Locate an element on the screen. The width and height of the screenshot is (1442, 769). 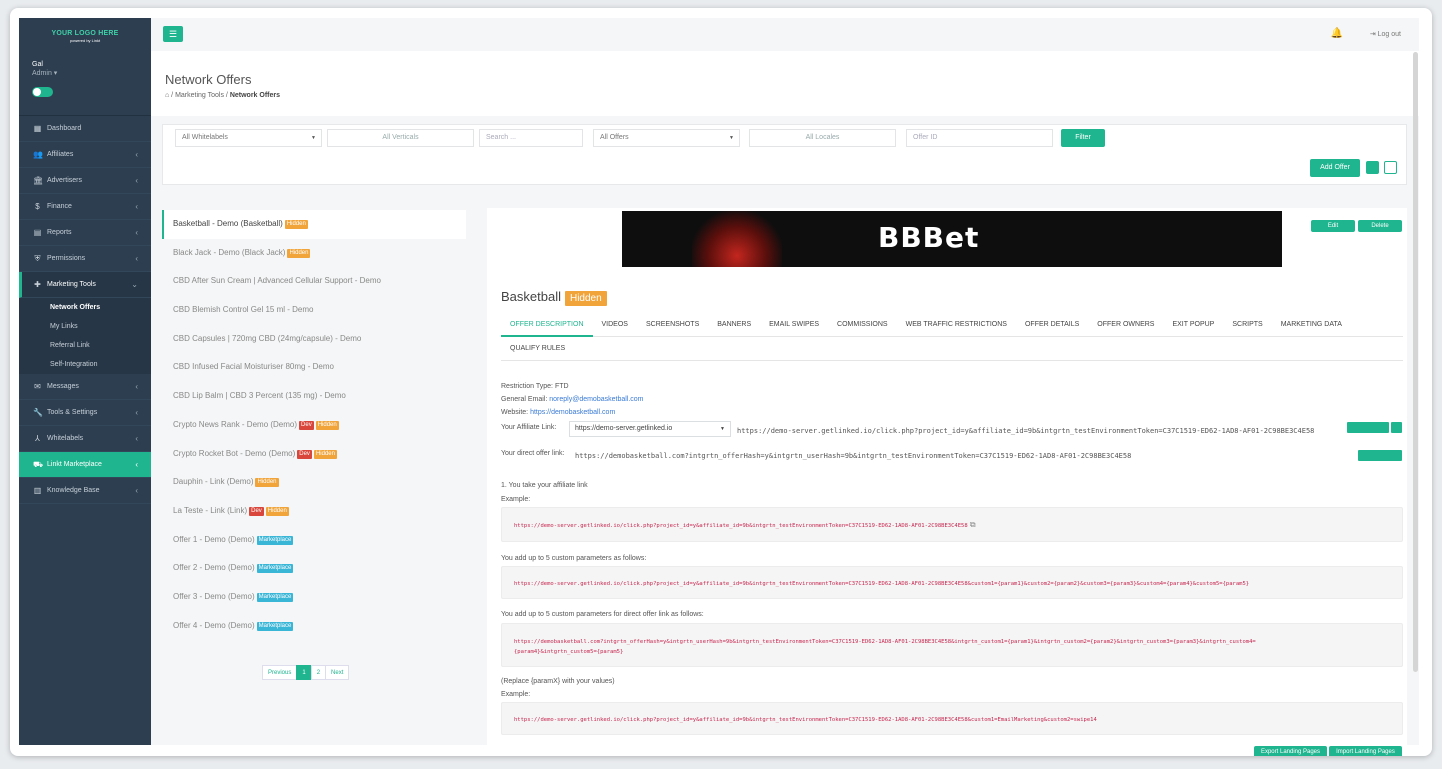
sidebar-subitem-self-integration: Self-Integration is located at coordinates (85, 364).